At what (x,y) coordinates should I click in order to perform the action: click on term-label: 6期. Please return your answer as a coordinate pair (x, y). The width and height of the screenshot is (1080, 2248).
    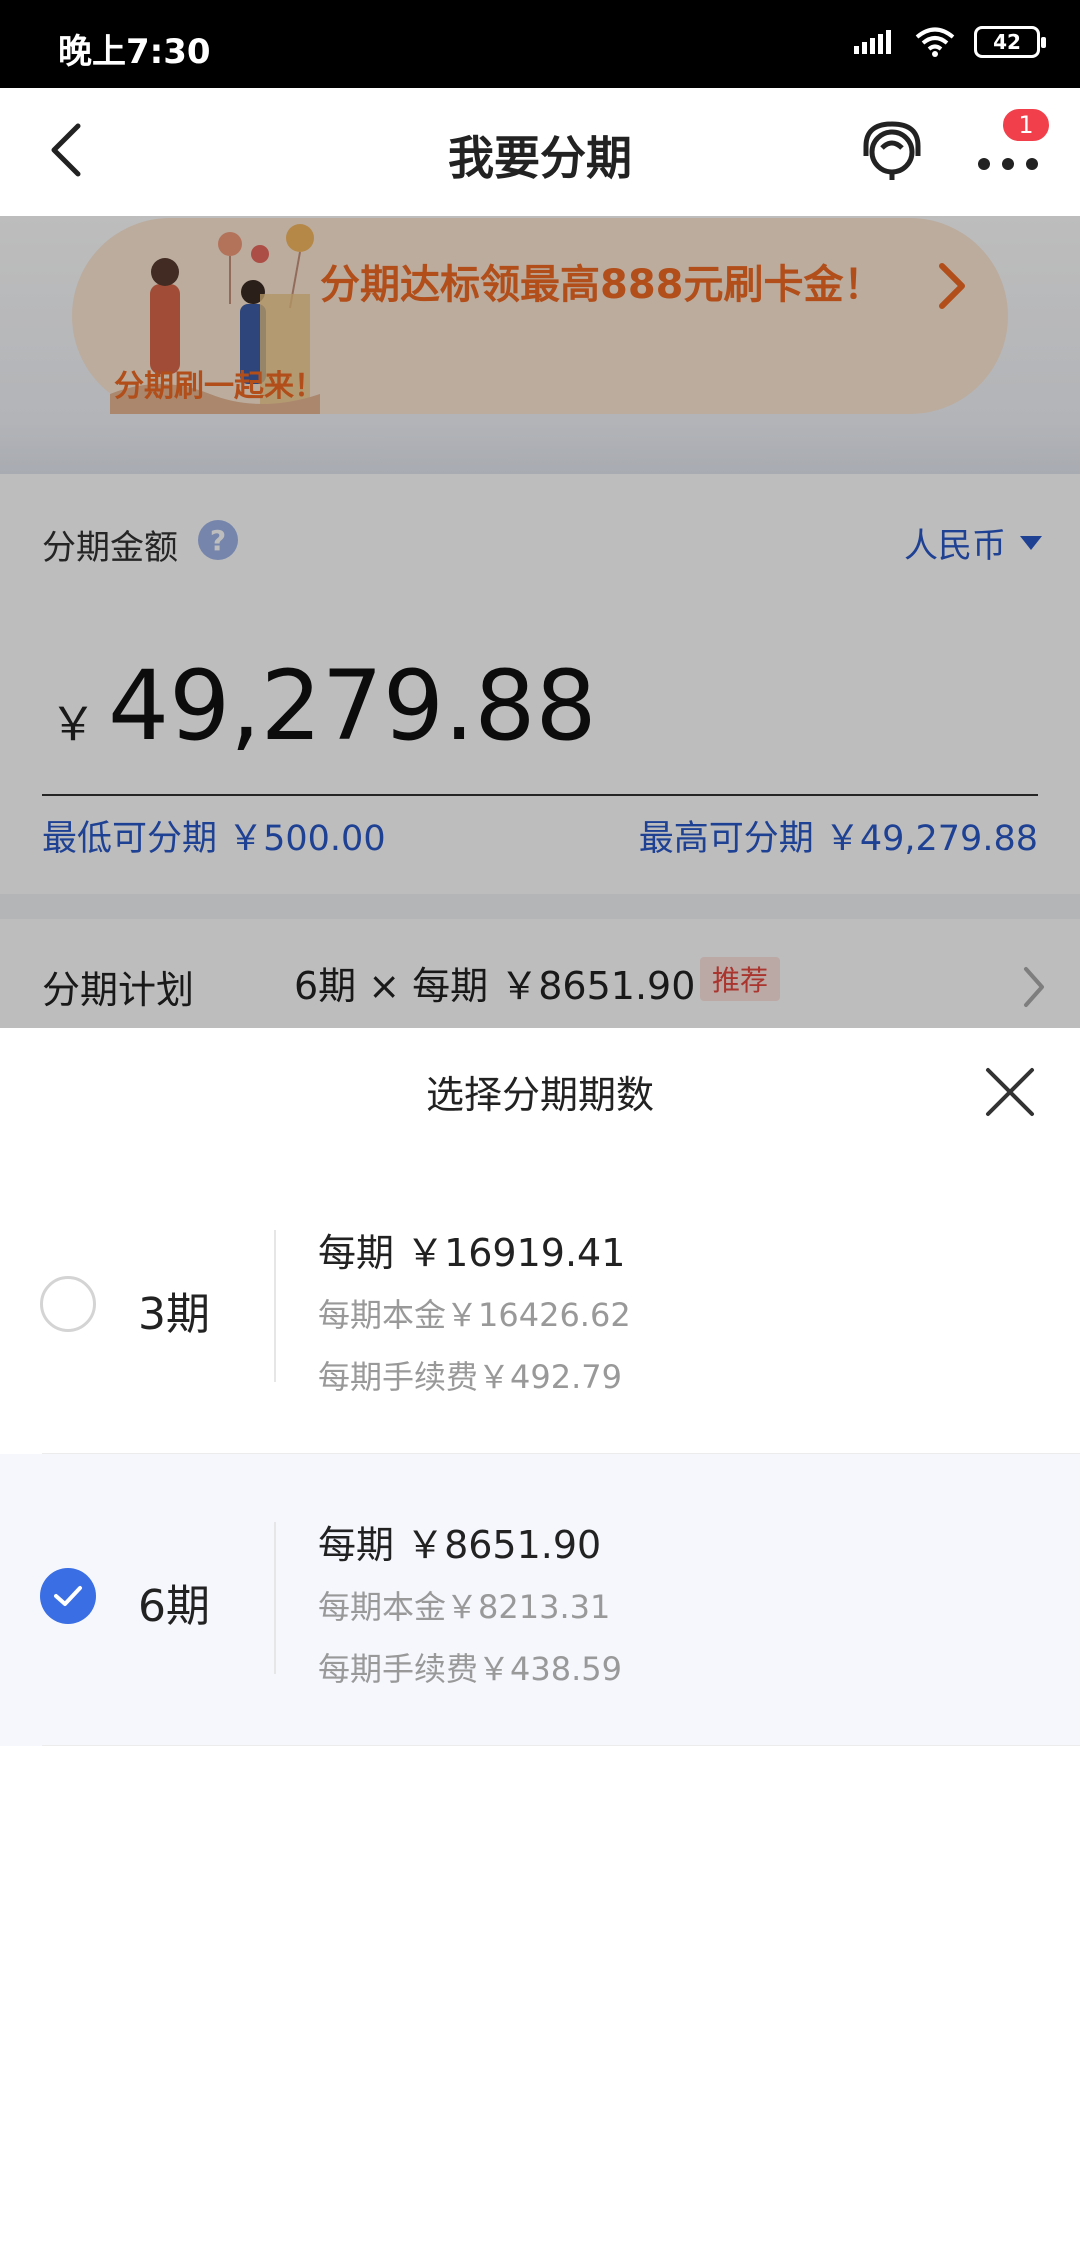
    Looking at the image, I should click on (174, 1606).